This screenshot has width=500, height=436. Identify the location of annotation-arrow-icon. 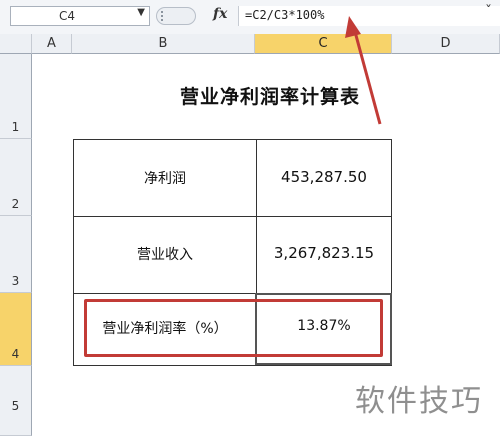
(363, 70).